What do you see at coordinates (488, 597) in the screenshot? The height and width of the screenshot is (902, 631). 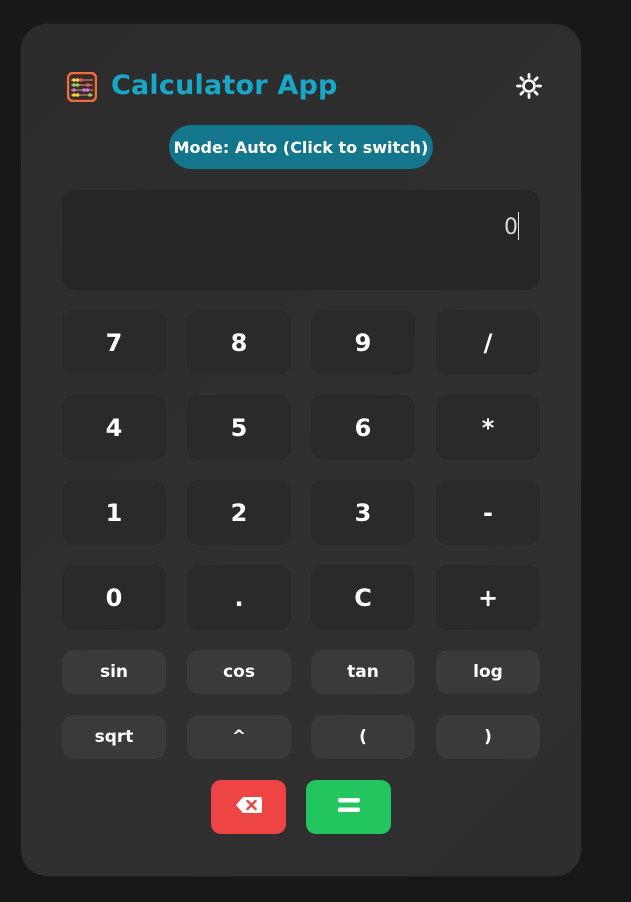 I see `key-add: +` at bounding box center [488, 597].